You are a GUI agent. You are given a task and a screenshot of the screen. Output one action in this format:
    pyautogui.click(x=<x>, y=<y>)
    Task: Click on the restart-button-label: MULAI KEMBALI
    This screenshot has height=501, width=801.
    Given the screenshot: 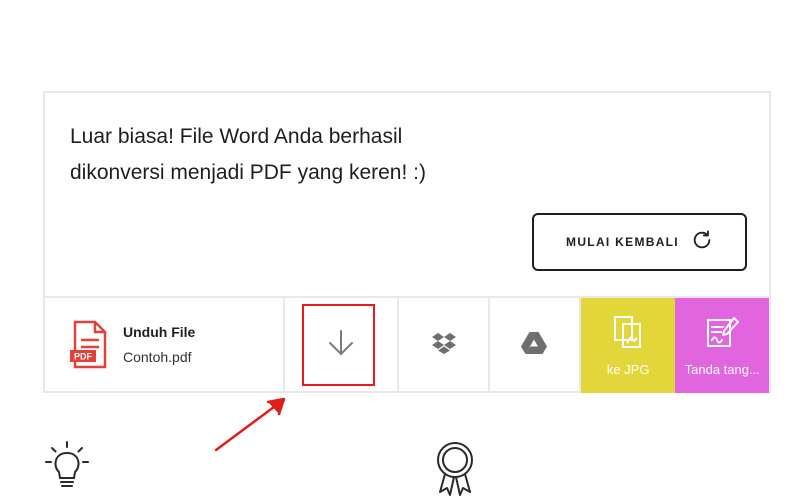 What is the action you would take?
    pyautogui.click(x=622, y=242)
    